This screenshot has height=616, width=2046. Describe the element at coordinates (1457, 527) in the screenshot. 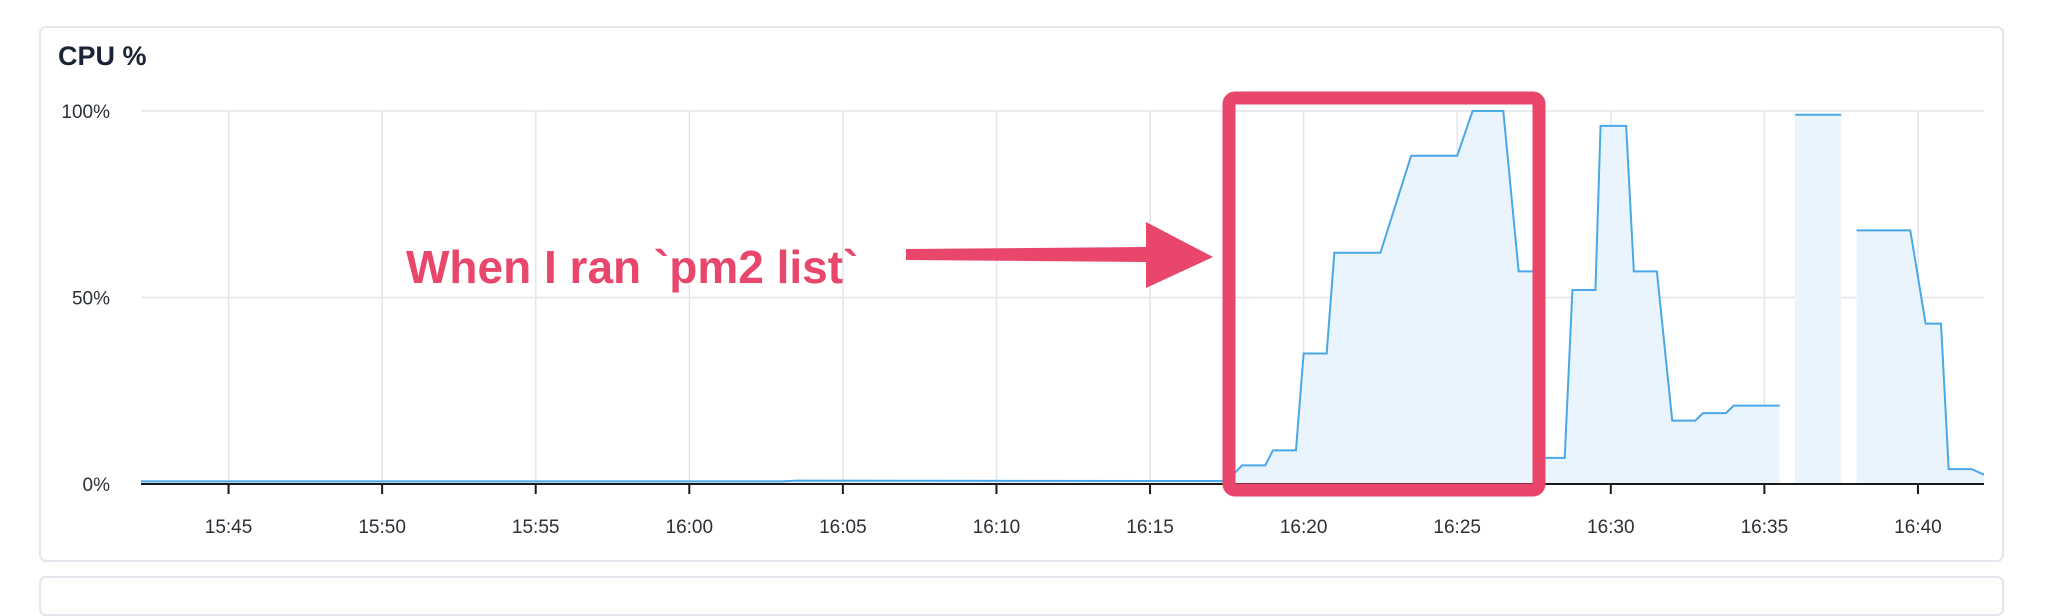

I see `x-tick-label: 16:25` at that location.